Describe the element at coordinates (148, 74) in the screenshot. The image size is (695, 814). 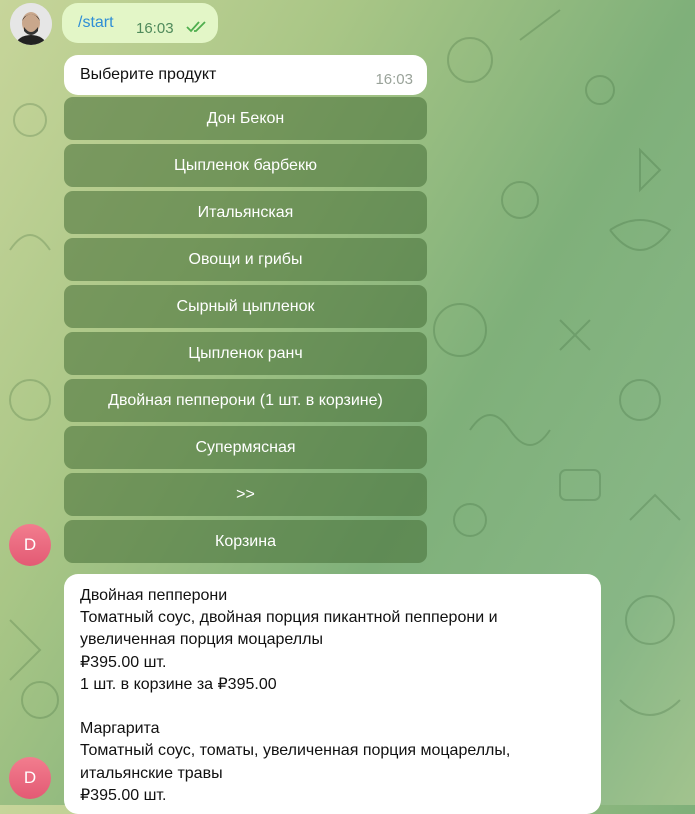
I see `prompt-text: Выберите продукт` at that location.